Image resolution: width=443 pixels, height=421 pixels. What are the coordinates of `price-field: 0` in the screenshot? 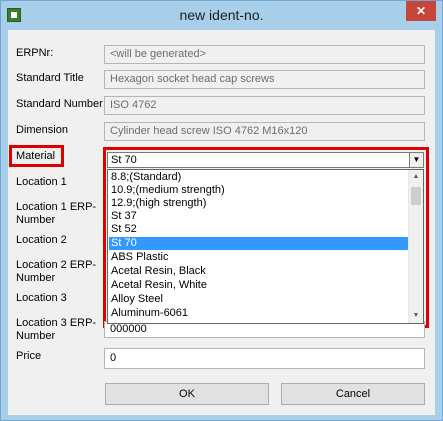 It's located at (264, 358).